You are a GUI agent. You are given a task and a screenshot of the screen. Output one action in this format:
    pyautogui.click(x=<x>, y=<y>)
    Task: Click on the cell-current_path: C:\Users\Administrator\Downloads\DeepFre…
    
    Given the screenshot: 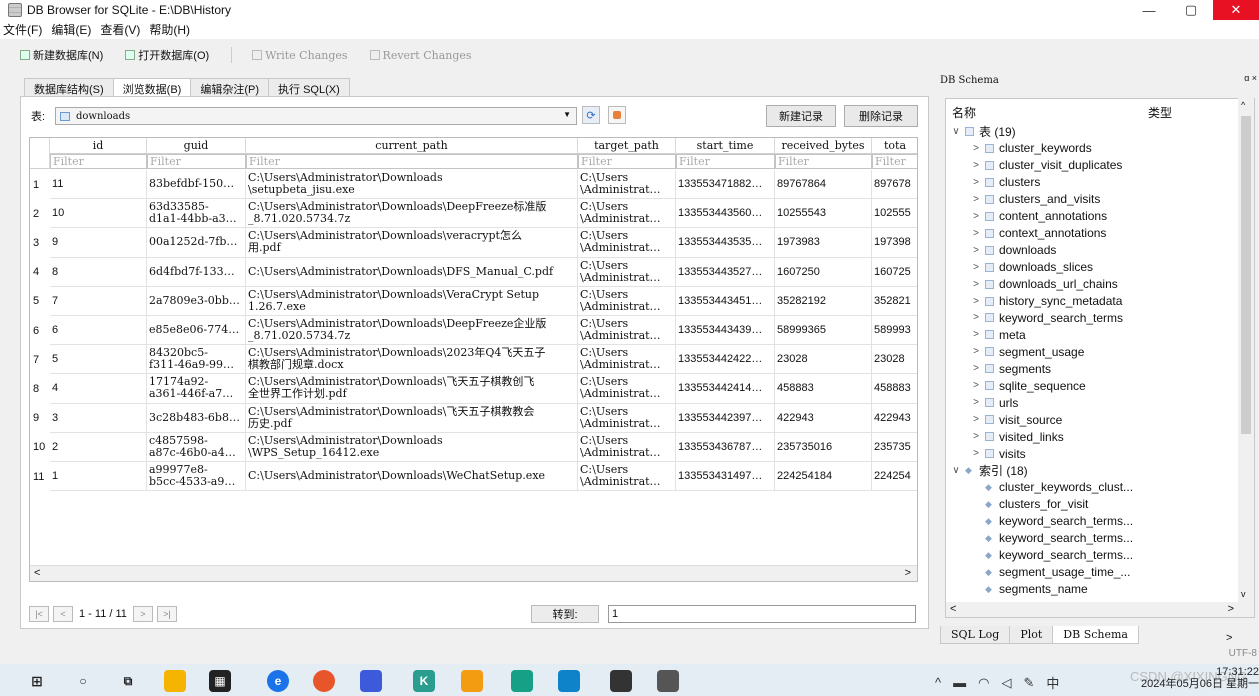 What is the action you would take?
    pyautogui.click(x=412, y=214)
    